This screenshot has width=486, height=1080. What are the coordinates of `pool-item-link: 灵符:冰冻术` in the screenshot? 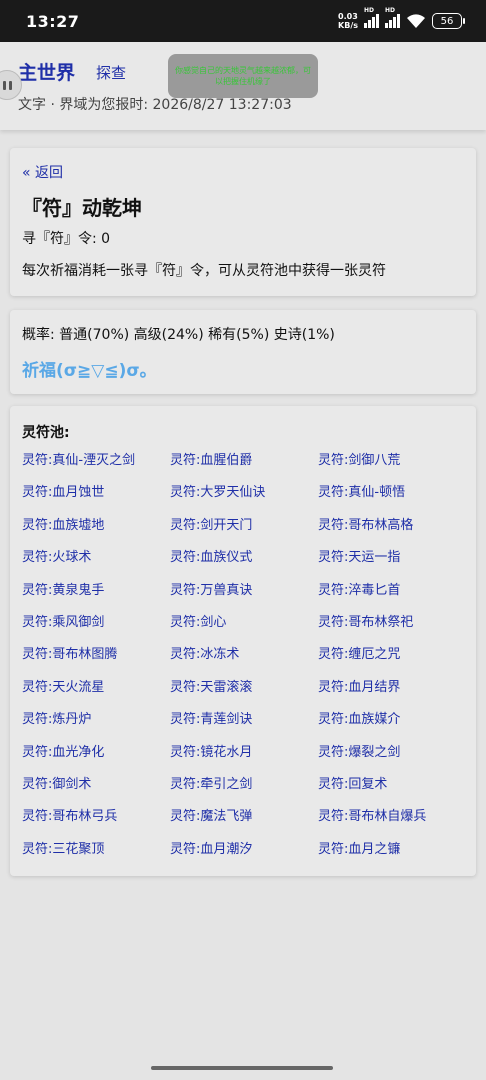 It's located at (244, 662).